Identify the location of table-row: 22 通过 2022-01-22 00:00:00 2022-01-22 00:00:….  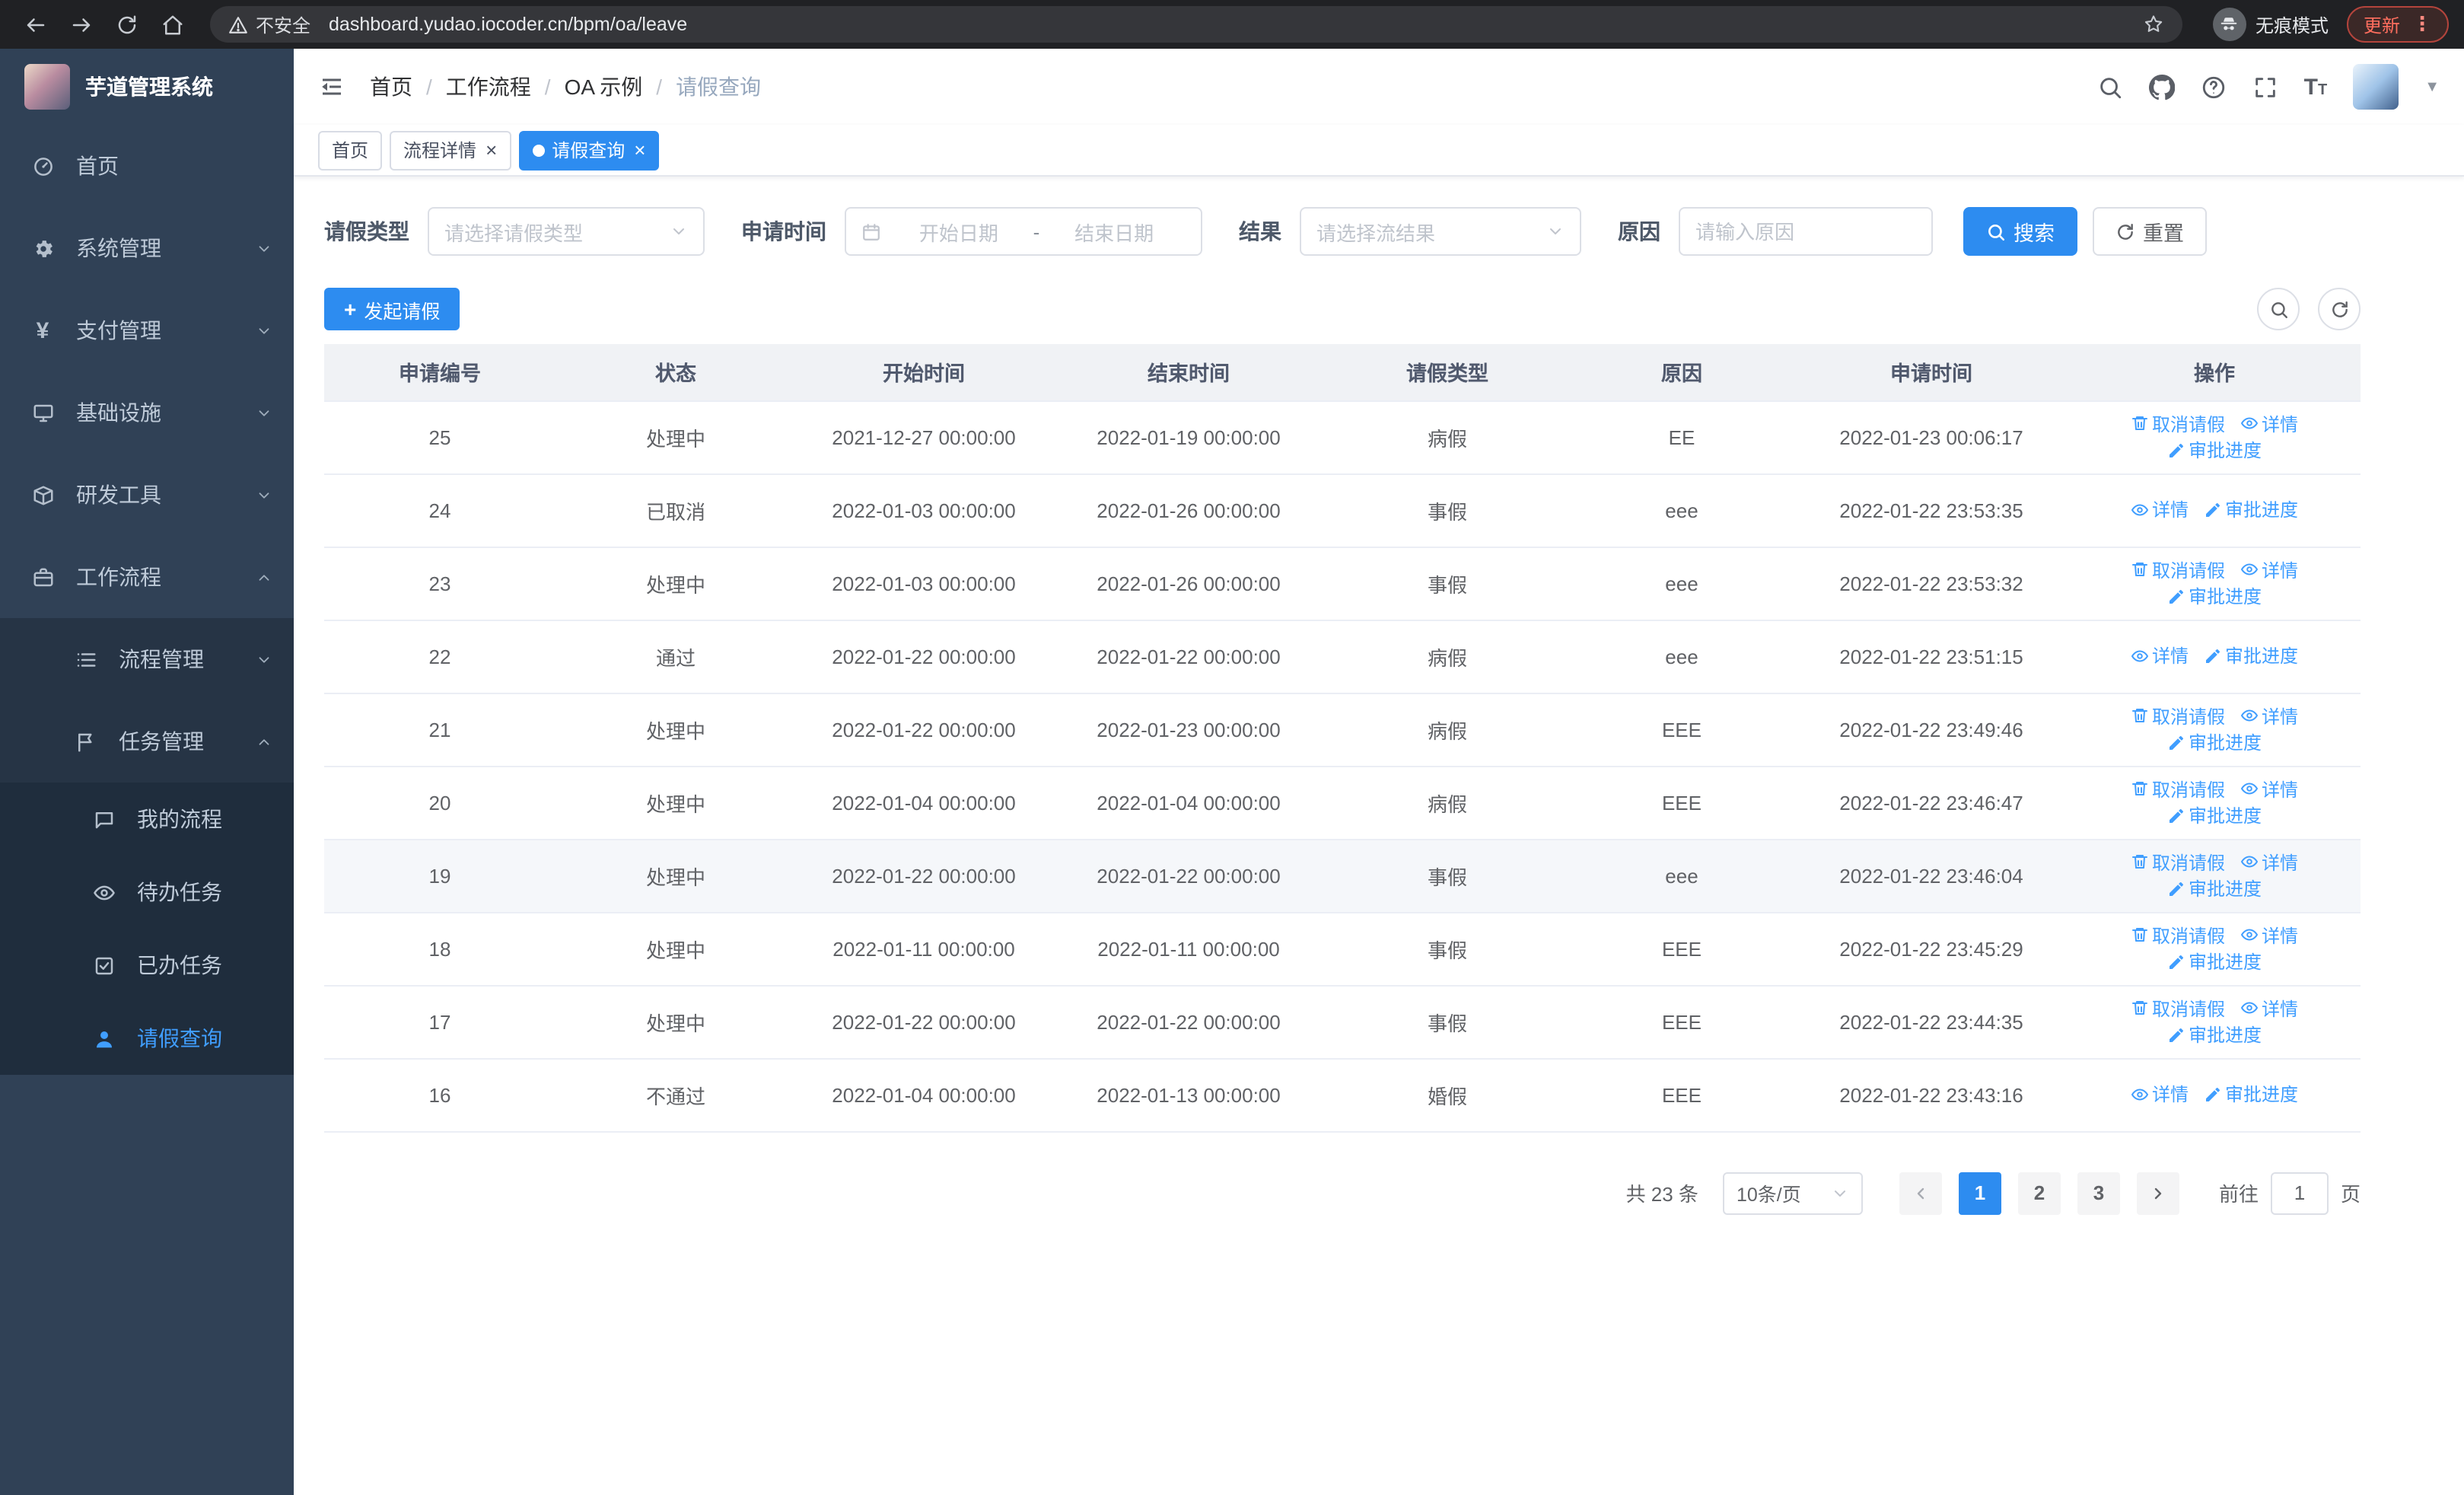
(1342, 657).